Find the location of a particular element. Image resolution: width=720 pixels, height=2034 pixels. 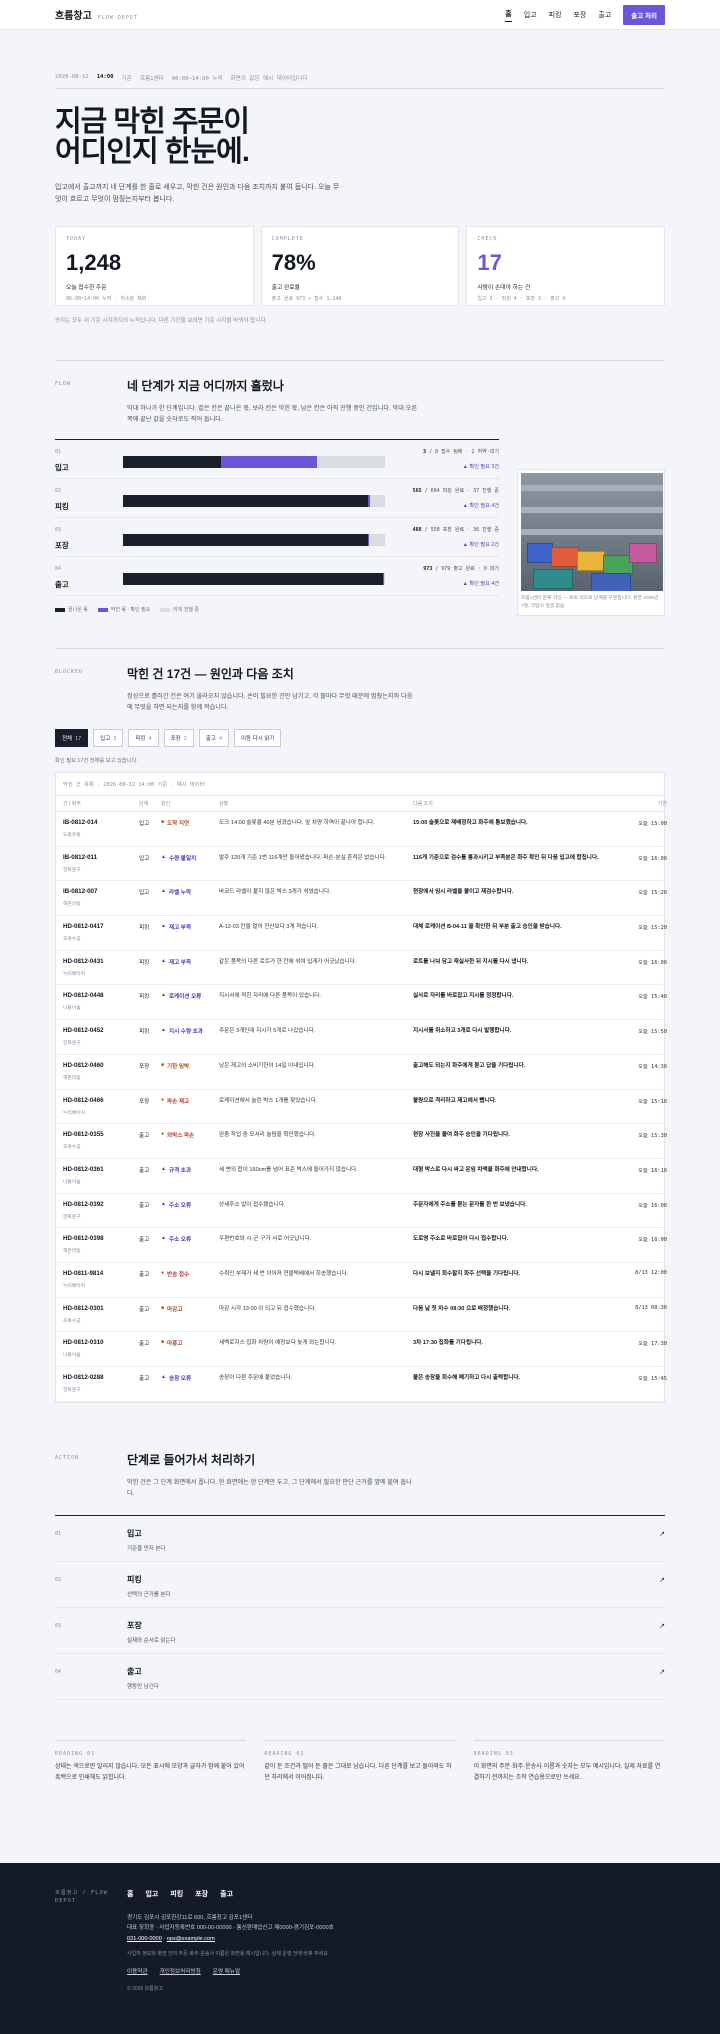

filter-status: 확인 필요 17건 전체를 보고 있습니다. is located at coordinates (96, 761).